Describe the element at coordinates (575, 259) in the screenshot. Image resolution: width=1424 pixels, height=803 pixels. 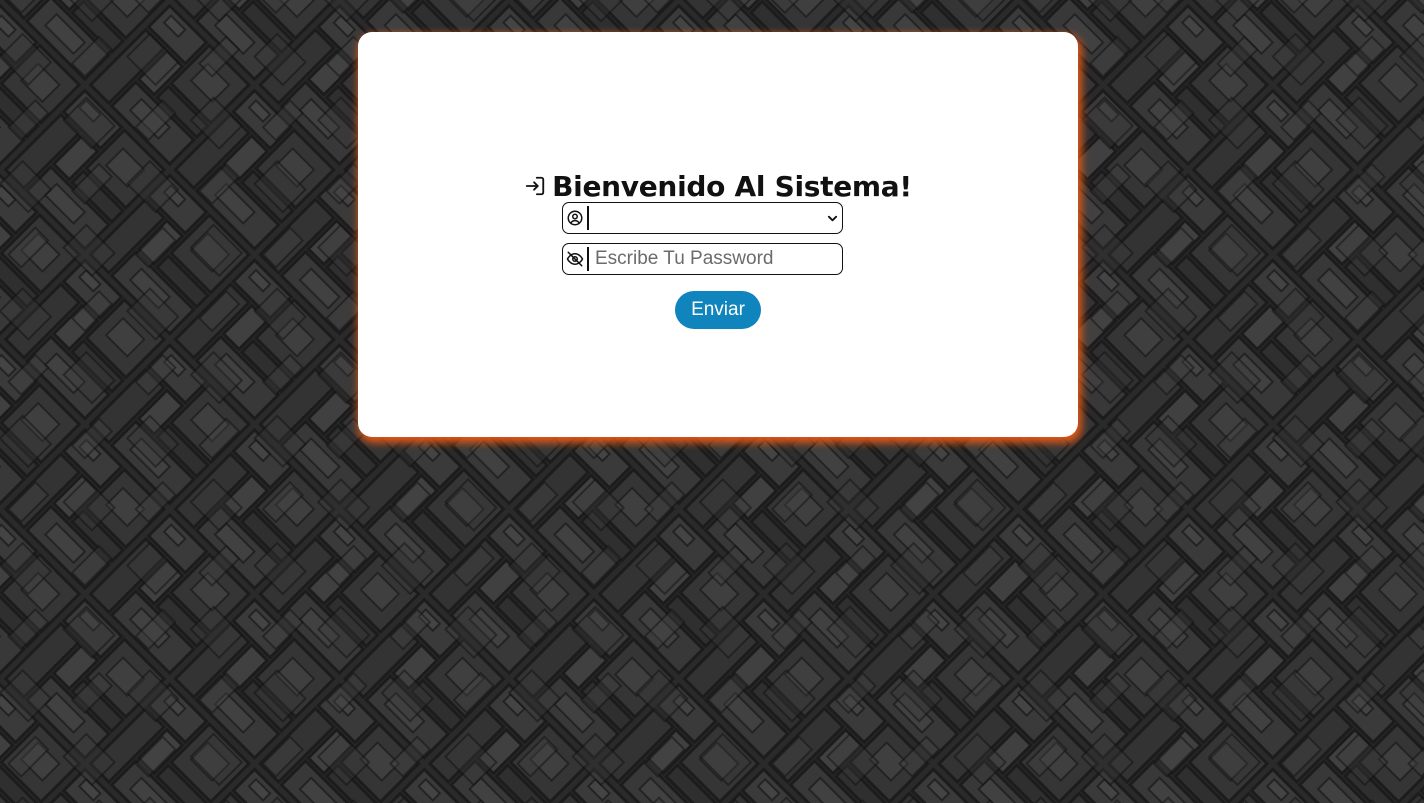
I see `eye-off-icon` at that location.